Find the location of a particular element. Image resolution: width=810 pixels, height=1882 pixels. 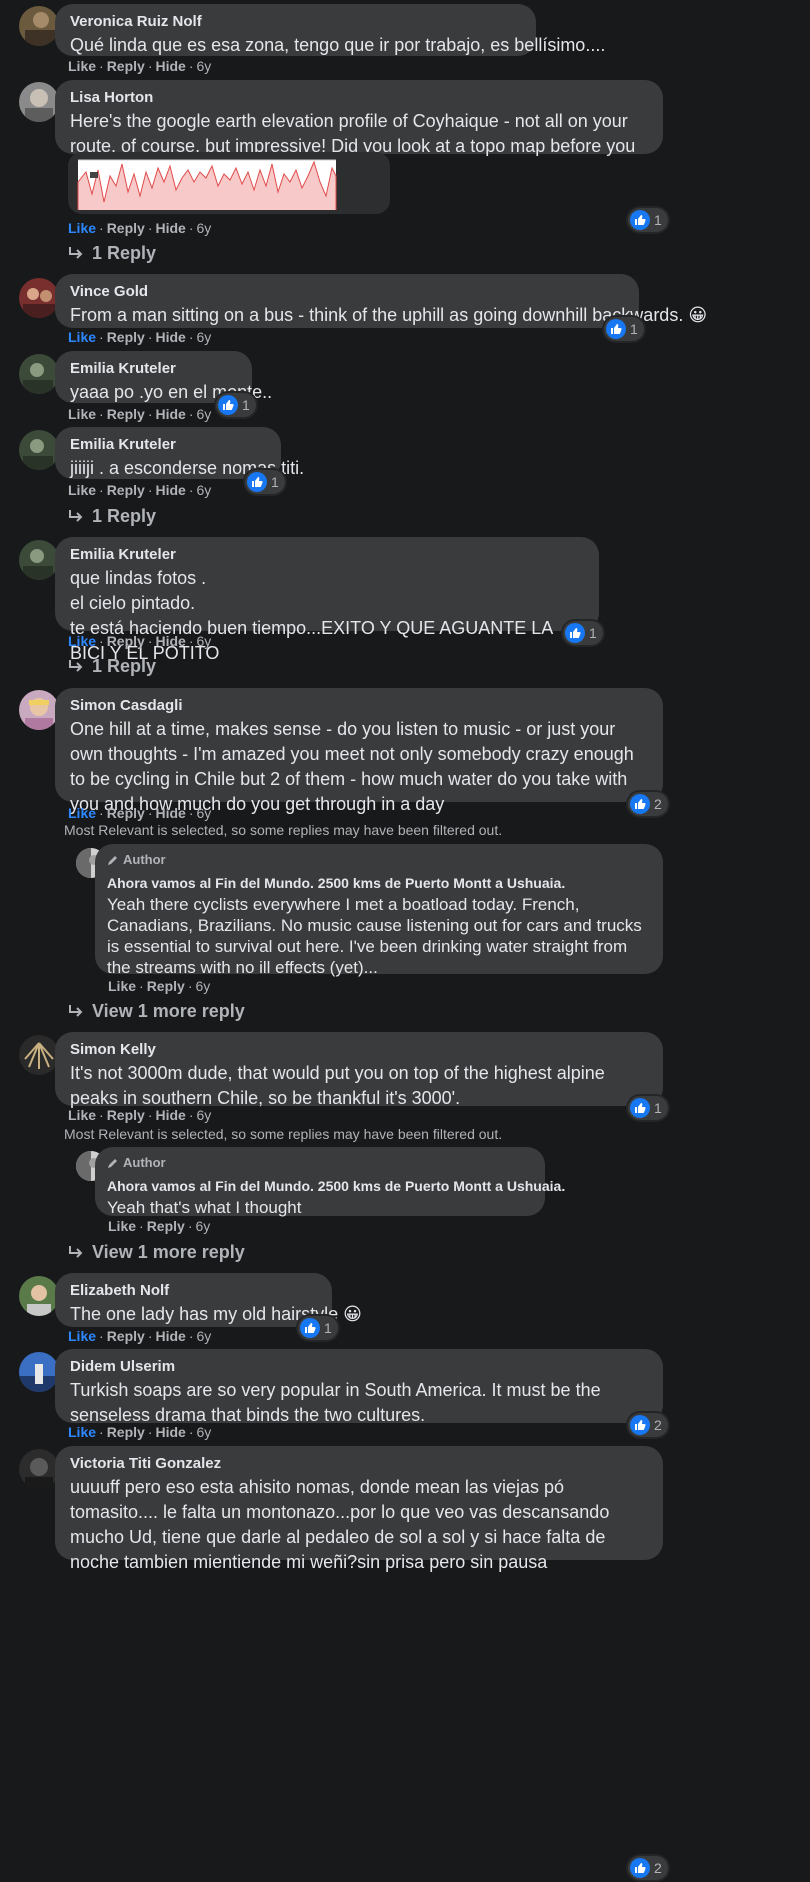

commenter-name: Veronica Ruiz Nolf is located at coordinates (295, 22).